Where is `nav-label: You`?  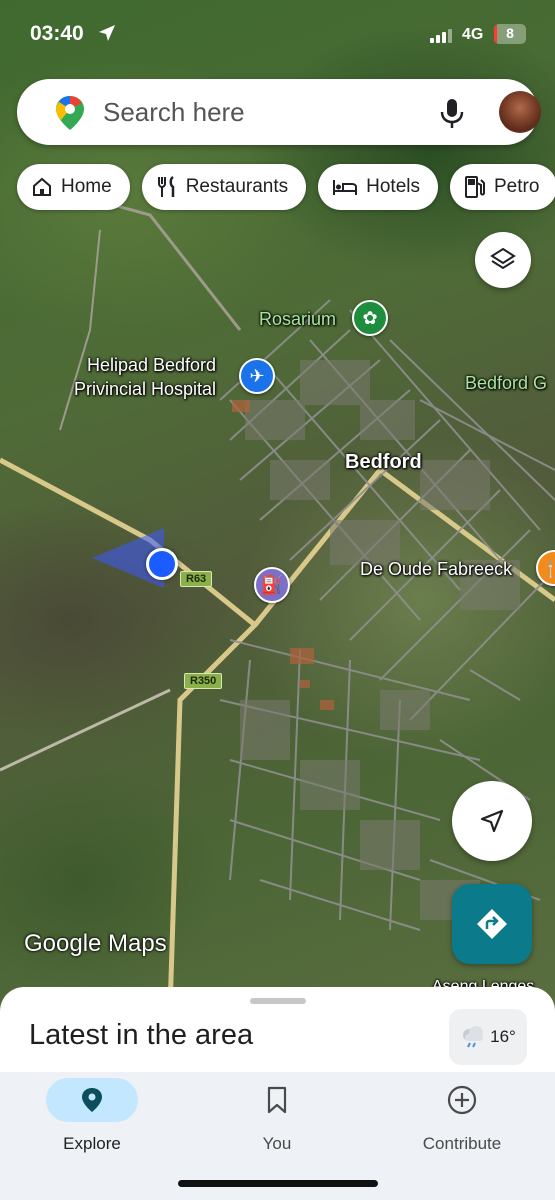 nav-label: You is located at coordinates (277, 1143).